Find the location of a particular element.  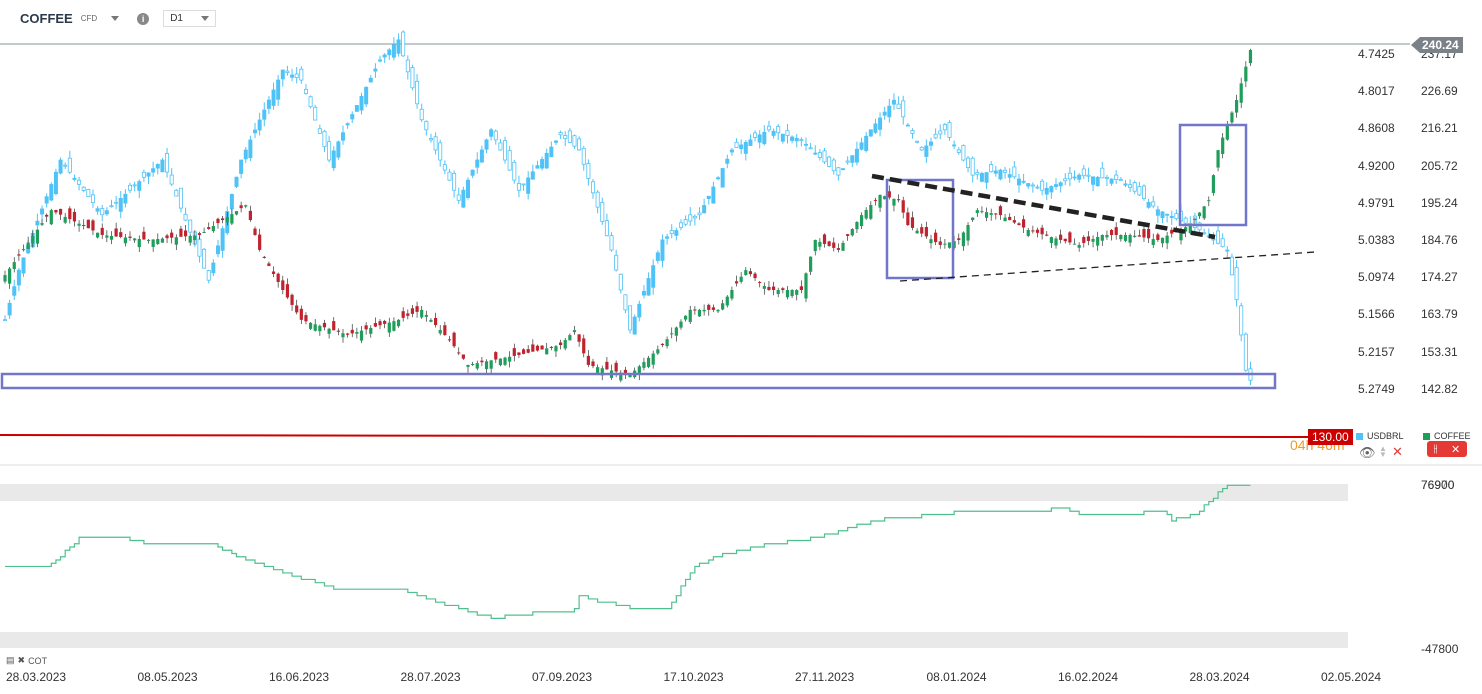

cot-label: COT is located at coordinates (38, 660).